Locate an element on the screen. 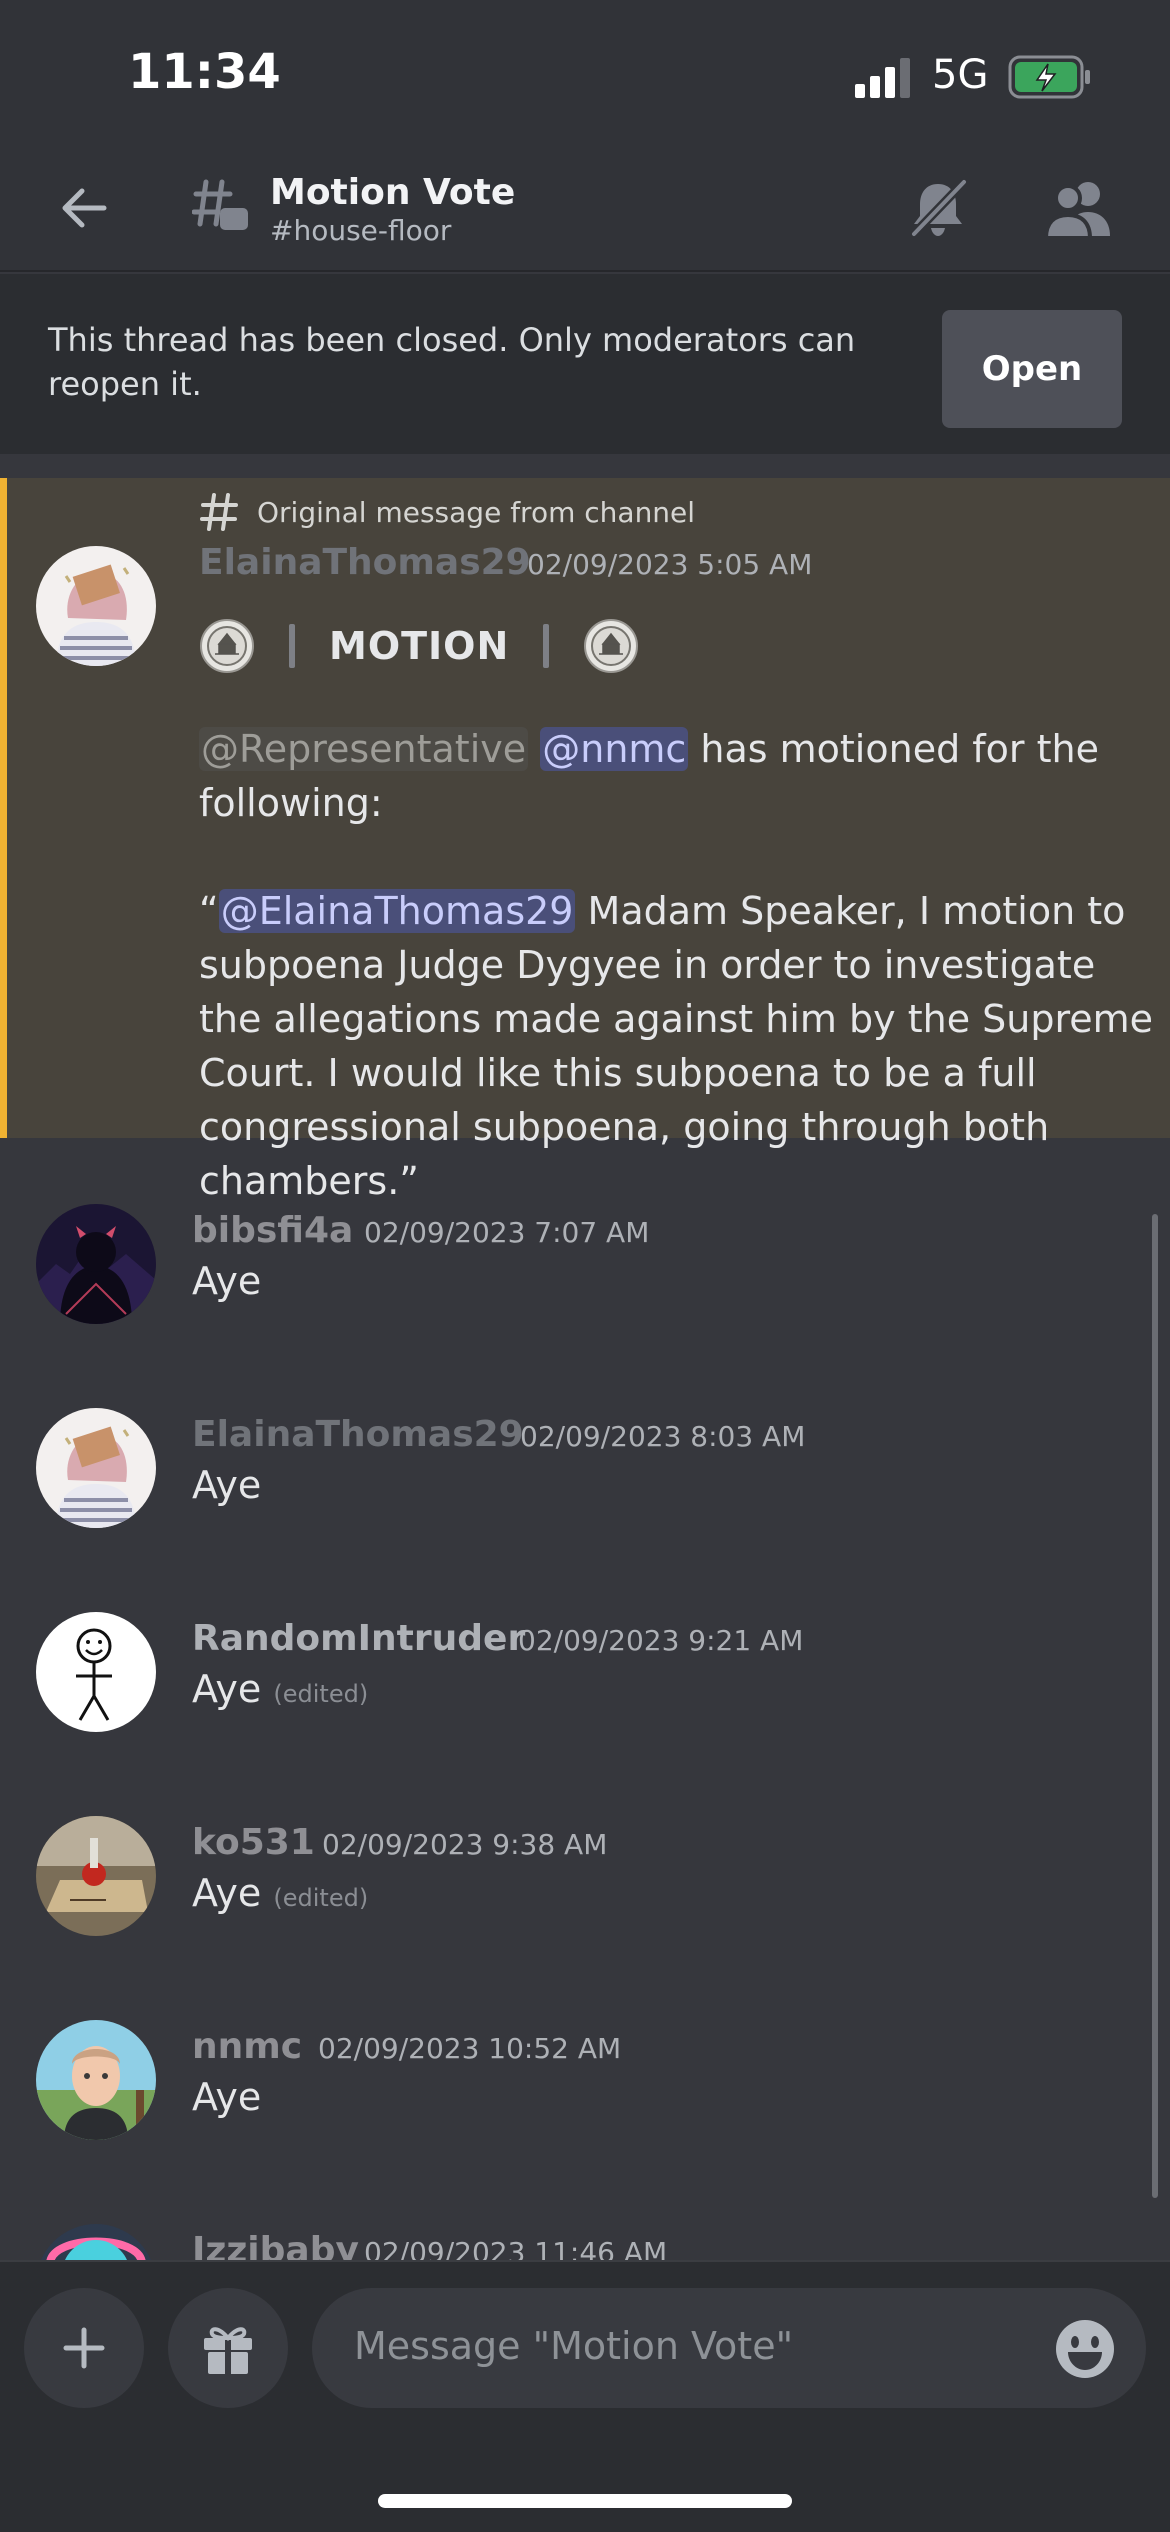 The width and height of the screenshot is (1170, 2532). message-timestamp: 02/09/2023 10:52 AM is located at coordinates (470, 2048).